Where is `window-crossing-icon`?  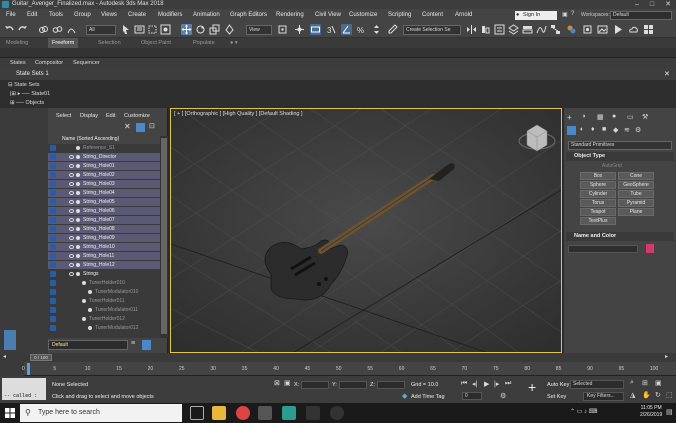 window-crossing-icon is located at coordinates (165, 29).